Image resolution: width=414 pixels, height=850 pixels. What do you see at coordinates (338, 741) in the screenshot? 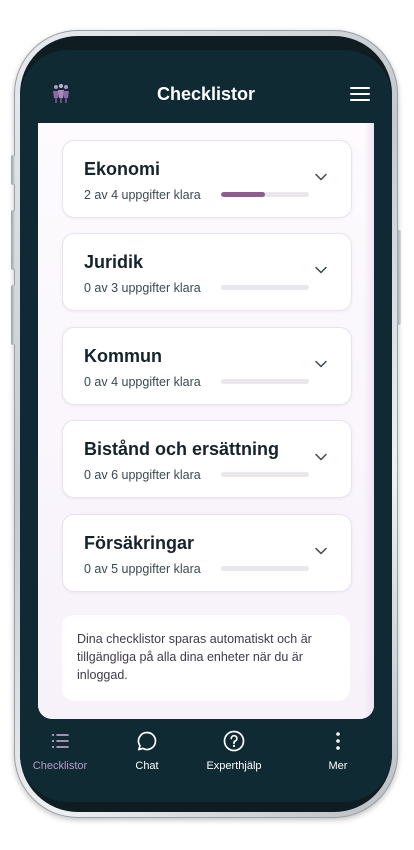
I see `more-vertical-icon` at bounding box center [338, 741].